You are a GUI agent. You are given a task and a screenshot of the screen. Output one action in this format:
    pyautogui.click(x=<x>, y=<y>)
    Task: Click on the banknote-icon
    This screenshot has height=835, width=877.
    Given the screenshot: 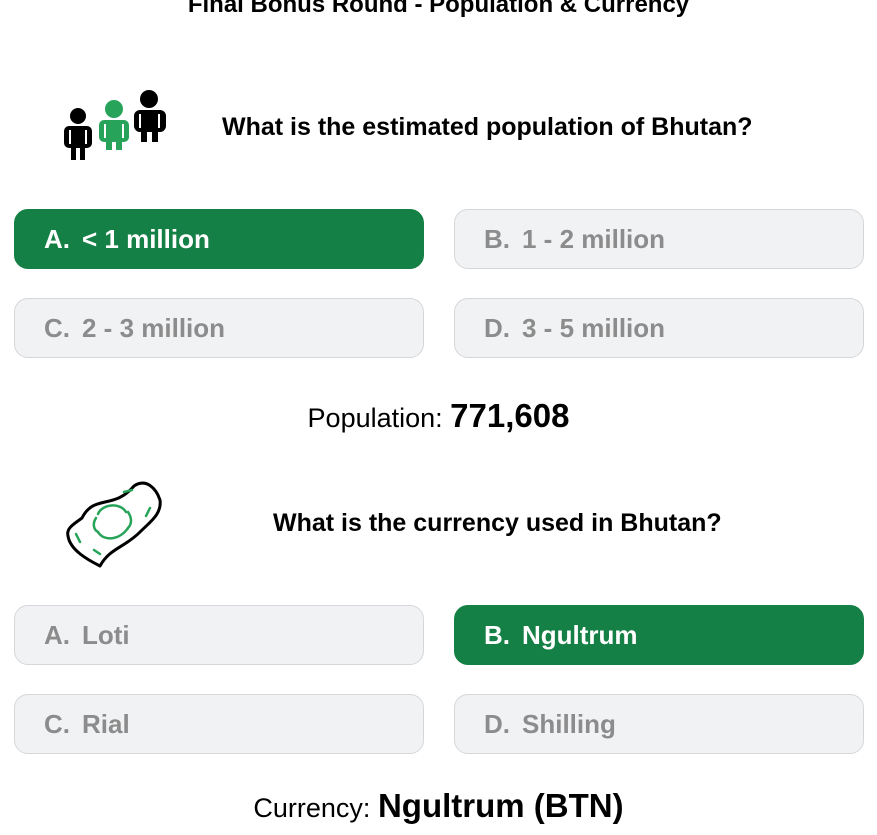 What is the action you would take?
    pyautogui.click(x=113, y=522)
    